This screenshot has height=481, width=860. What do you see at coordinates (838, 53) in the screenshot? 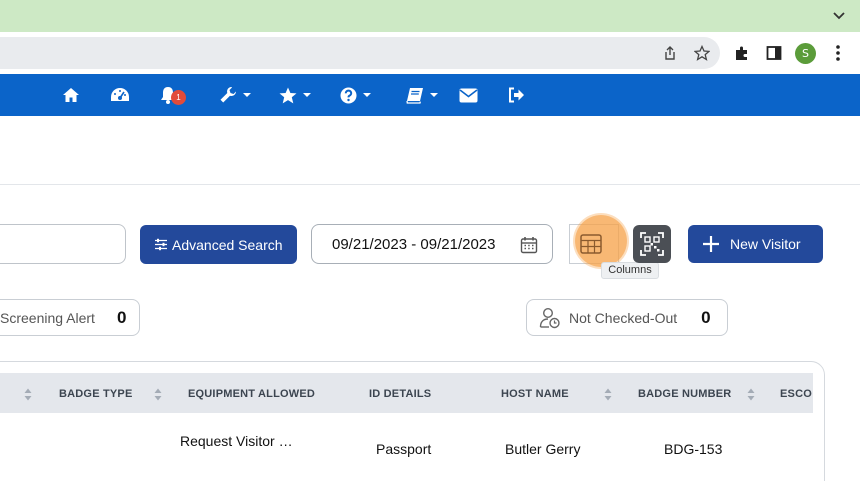
I see `more-vert-icon` at bounding box center [838, 53].